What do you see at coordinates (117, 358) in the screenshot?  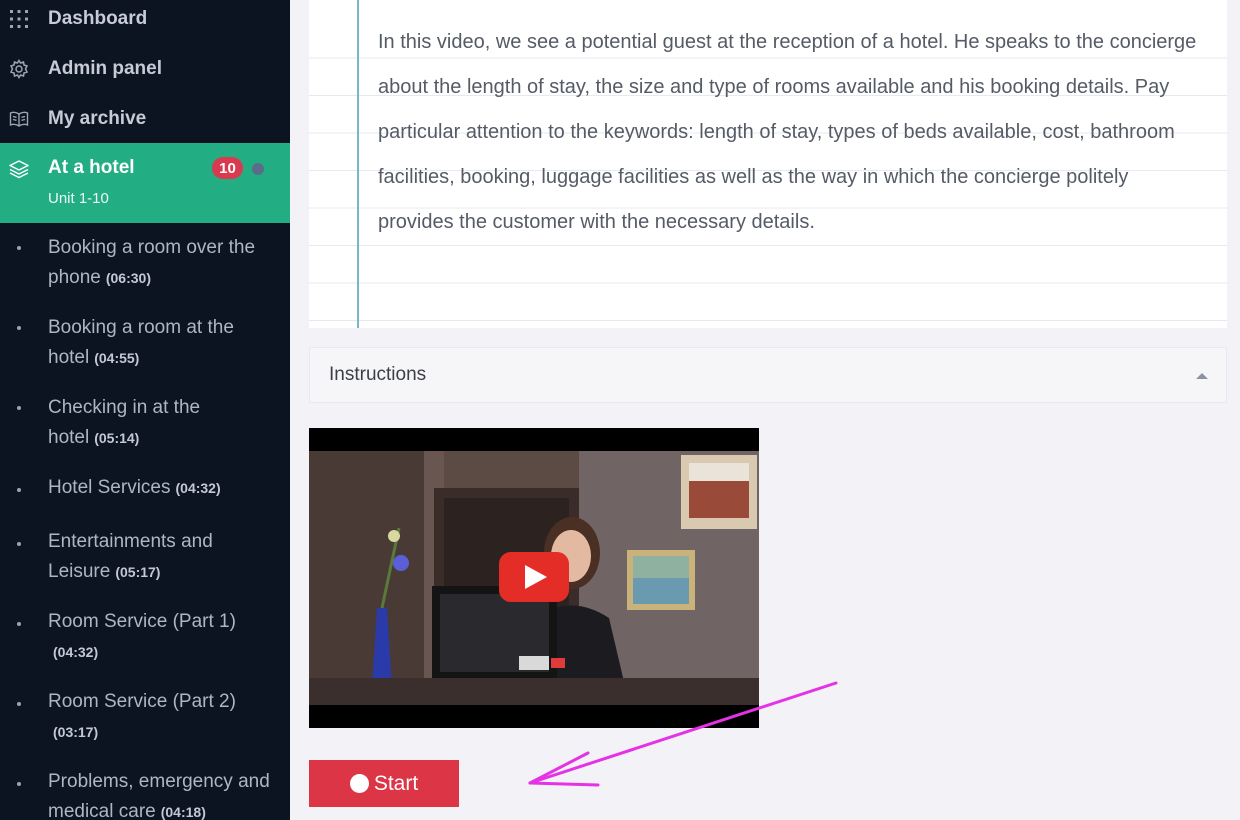 I see `lesson-duration: (04:55)` at bounding box center [117, 358].